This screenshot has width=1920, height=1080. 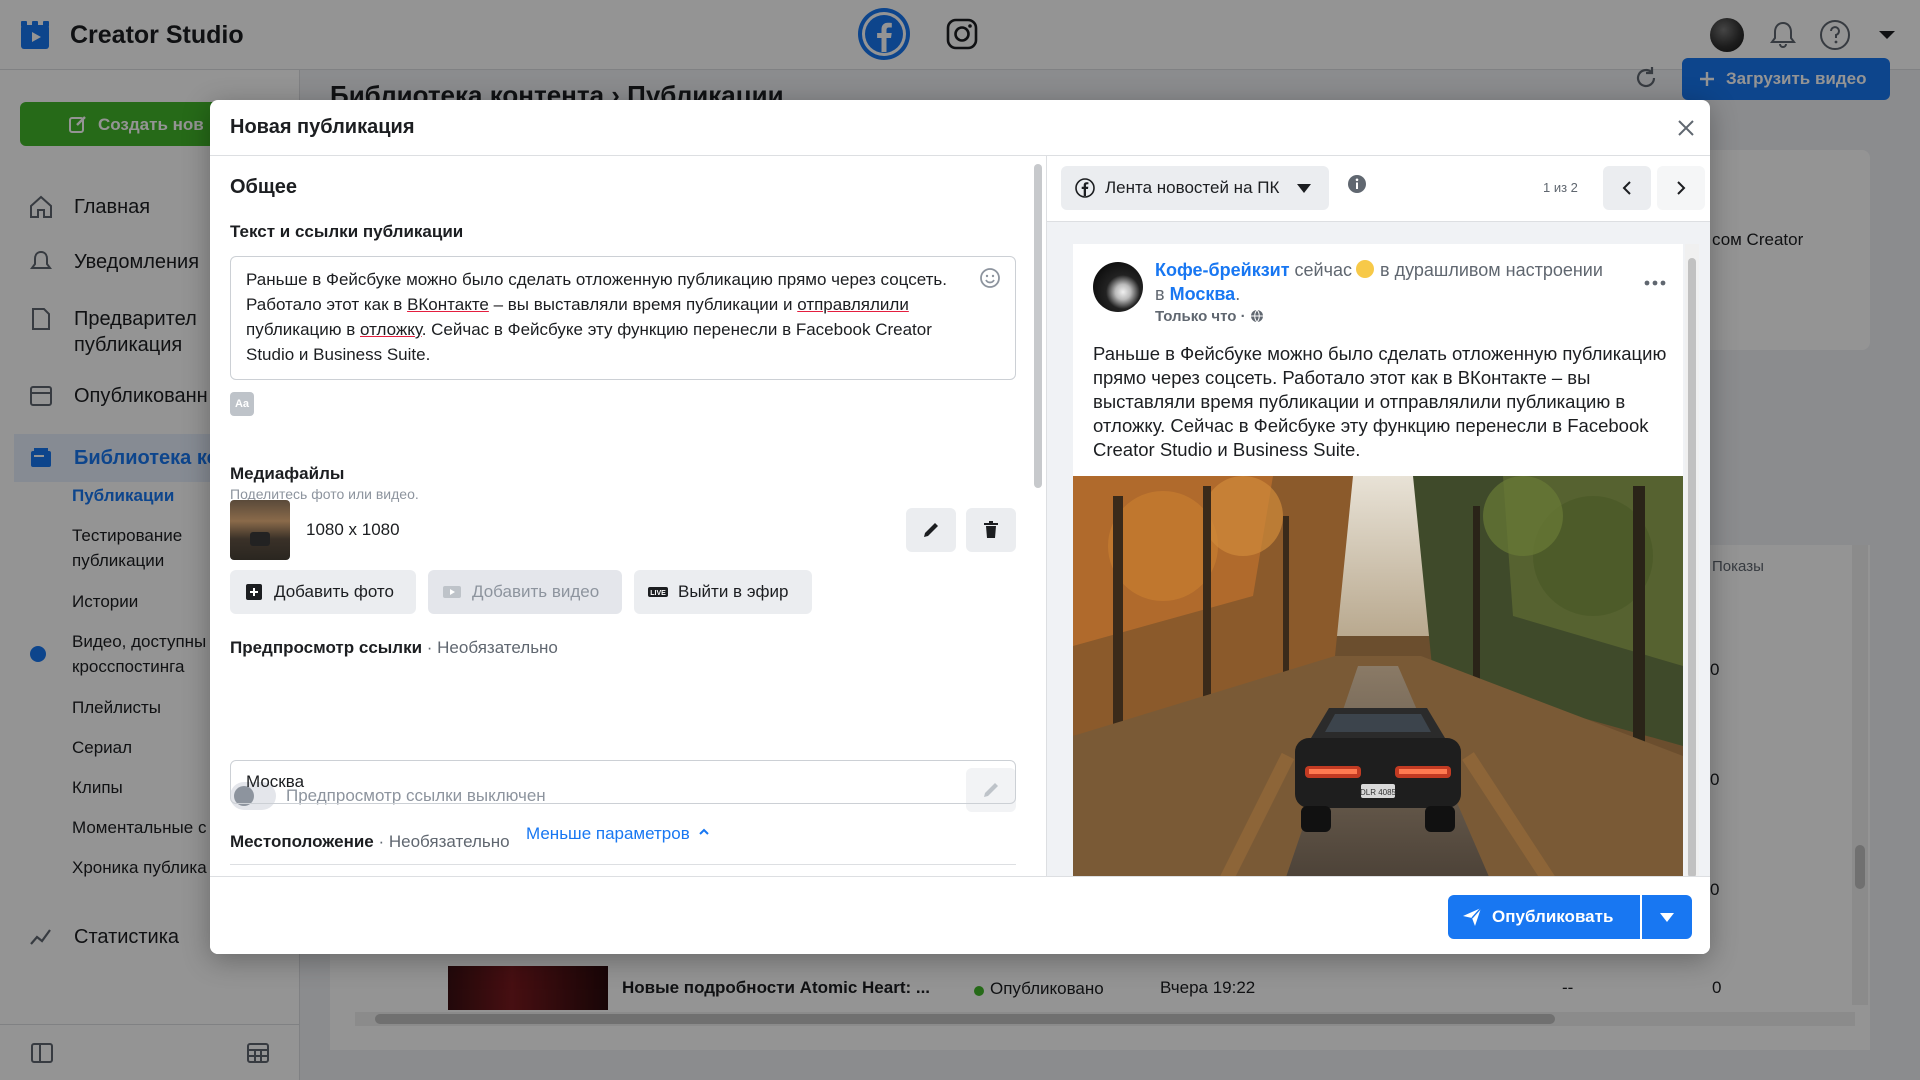 I want to click on publish-button: Опубликовать, so click(x=1544, y=917).